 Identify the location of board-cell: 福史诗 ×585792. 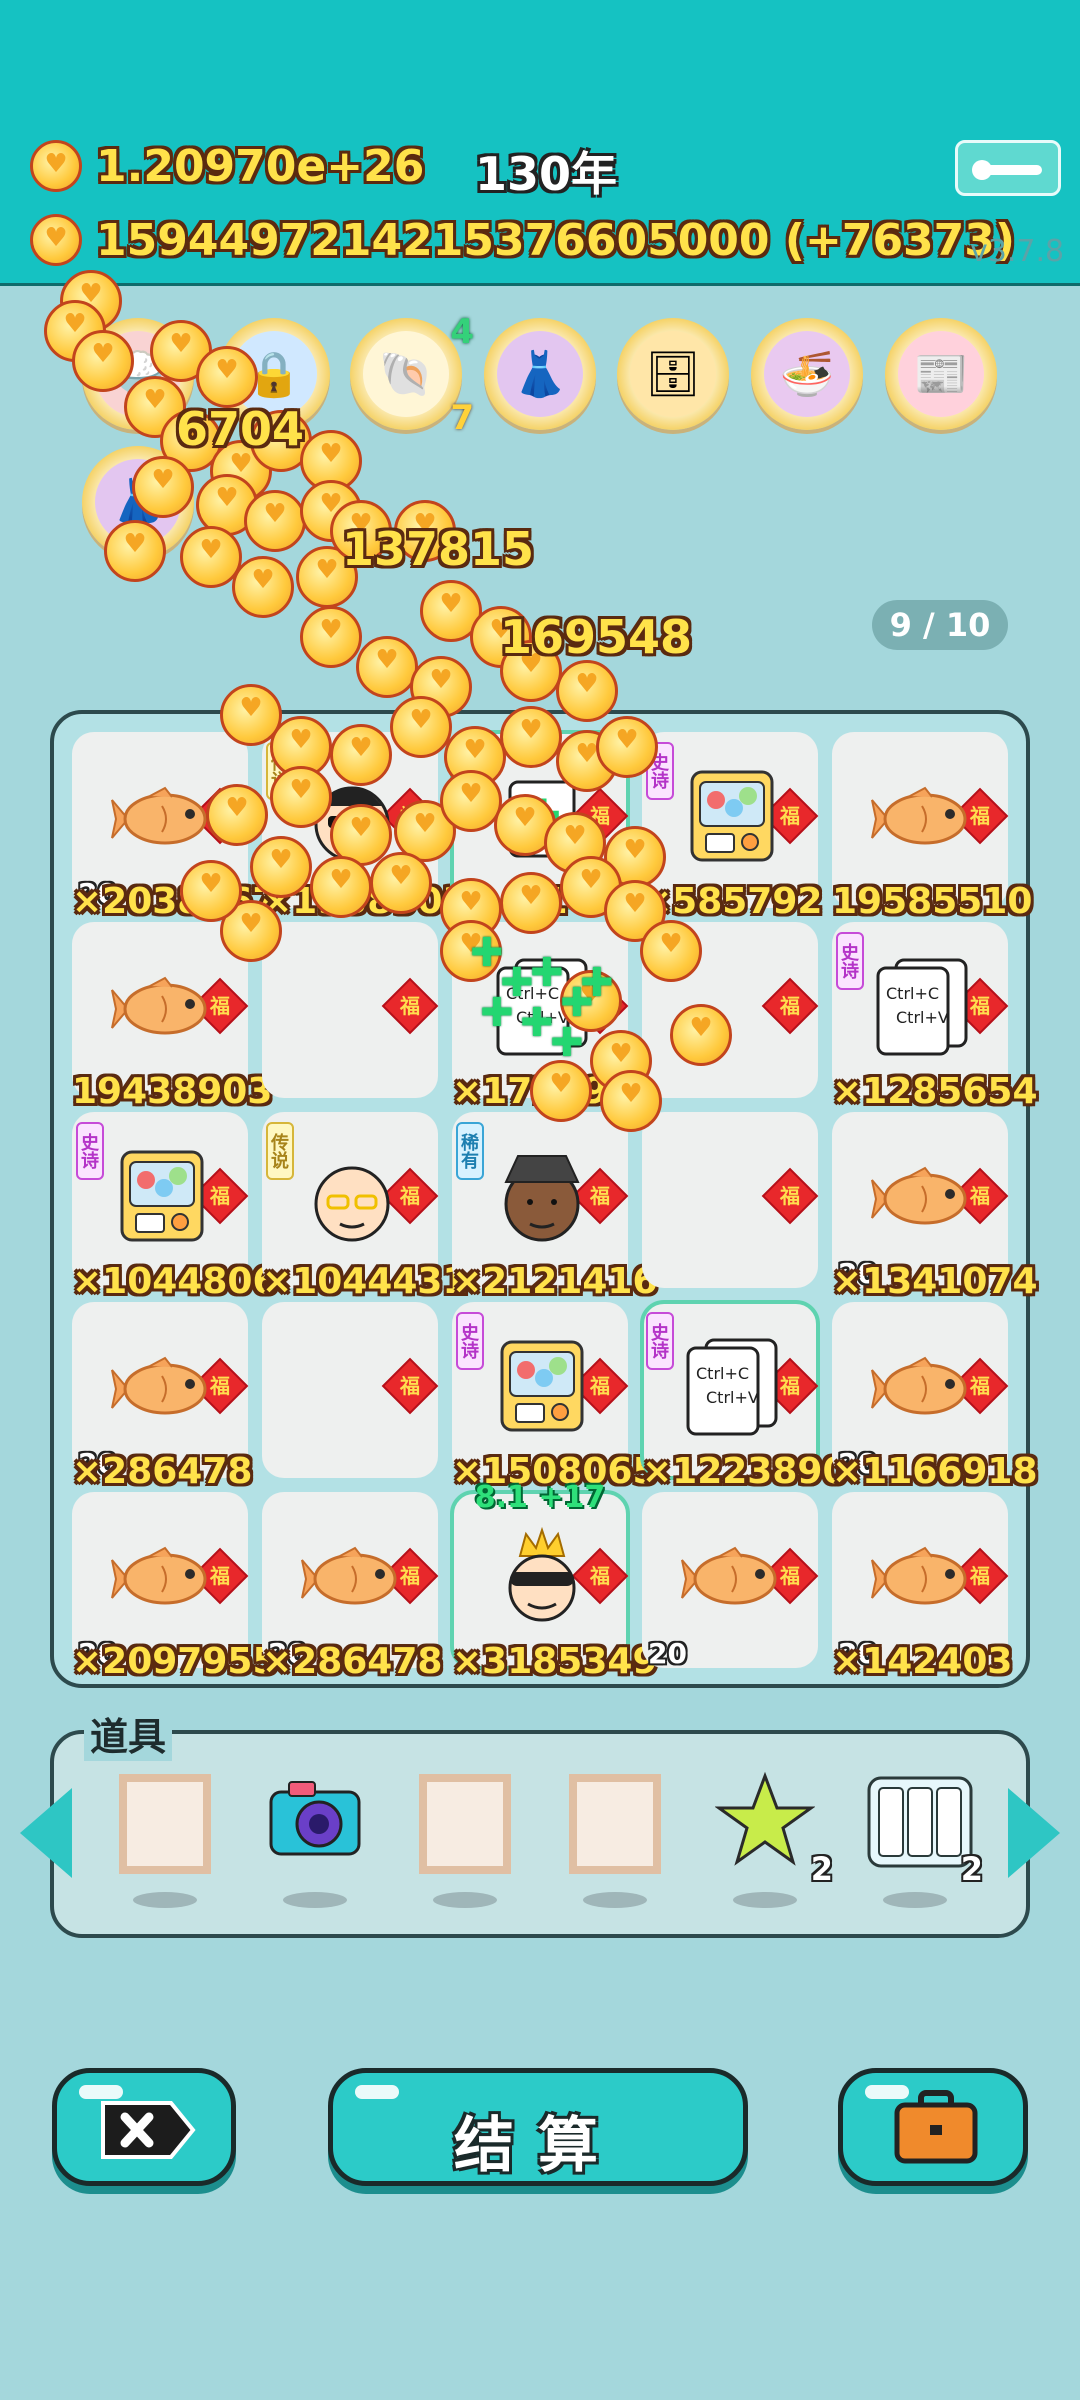
(732, 827).